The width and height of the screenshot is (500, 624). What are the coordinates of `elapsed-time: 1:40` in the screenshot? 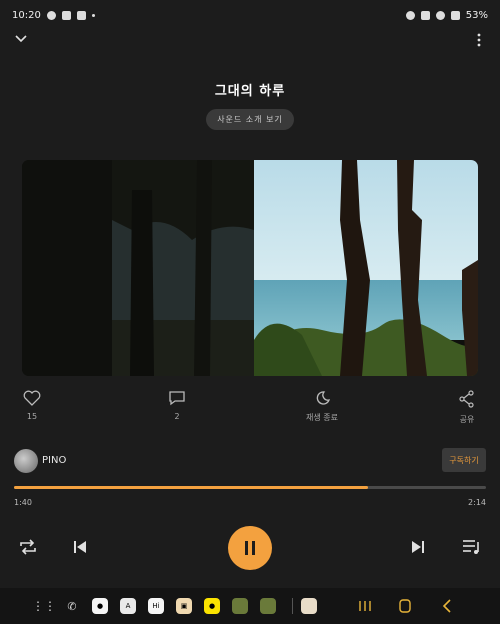 It's located at (23, 502).